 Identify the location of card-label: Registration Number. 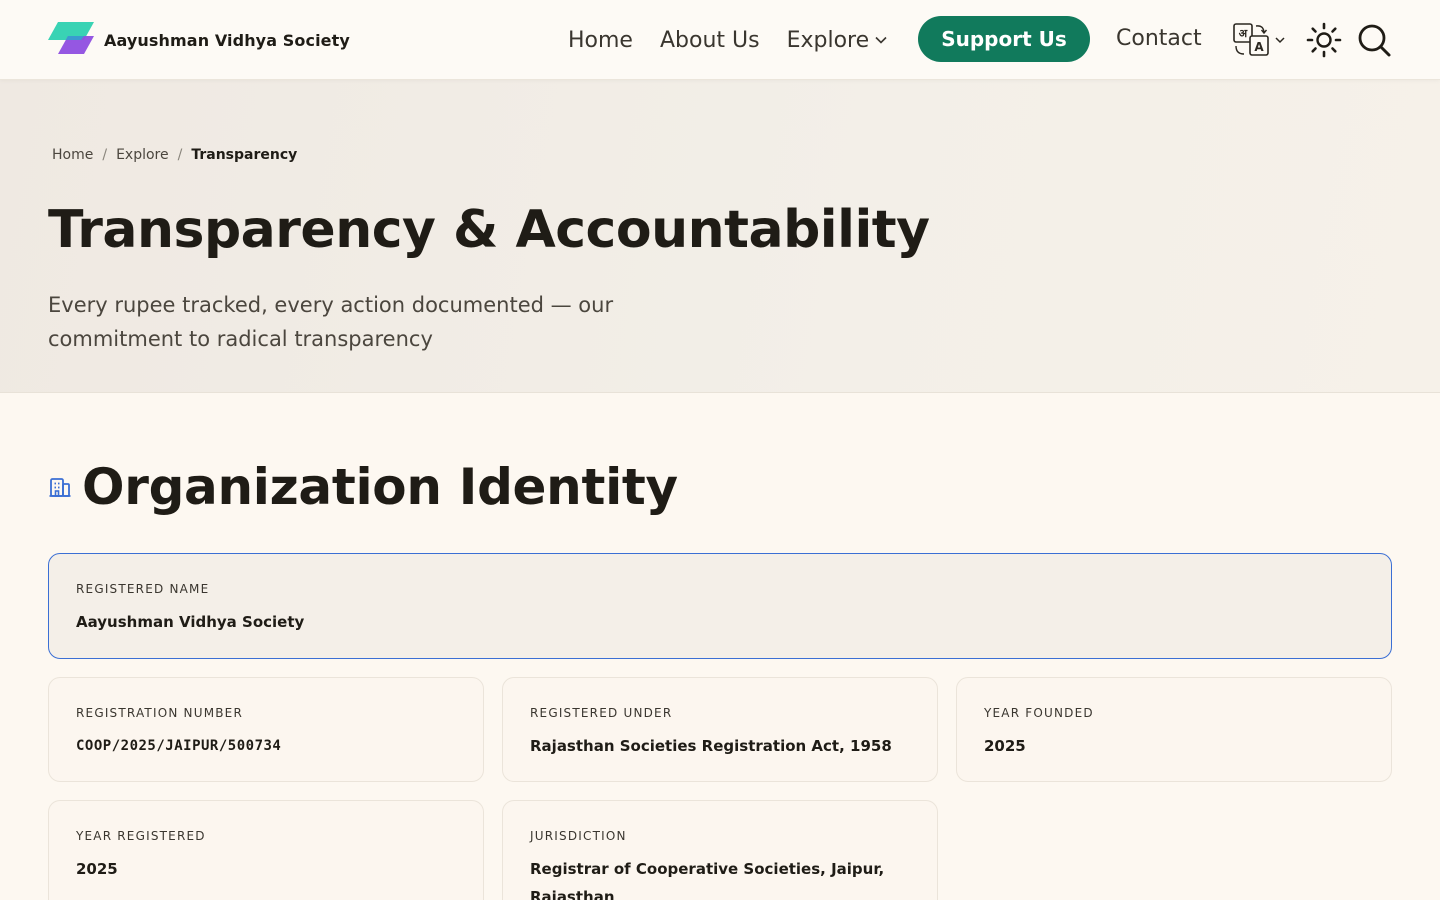
(160, 713).